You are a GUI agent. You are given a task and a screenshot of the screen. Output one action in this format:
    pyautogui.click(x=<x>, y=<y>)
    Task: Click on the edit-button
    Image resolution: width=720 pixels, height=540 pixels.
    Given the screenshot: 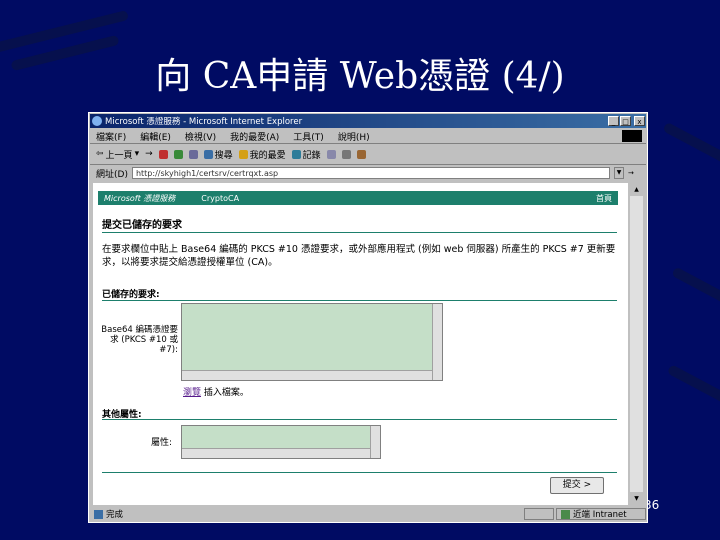 What is the action you would take?
    pyautogui.click(x=361, y=154)
    